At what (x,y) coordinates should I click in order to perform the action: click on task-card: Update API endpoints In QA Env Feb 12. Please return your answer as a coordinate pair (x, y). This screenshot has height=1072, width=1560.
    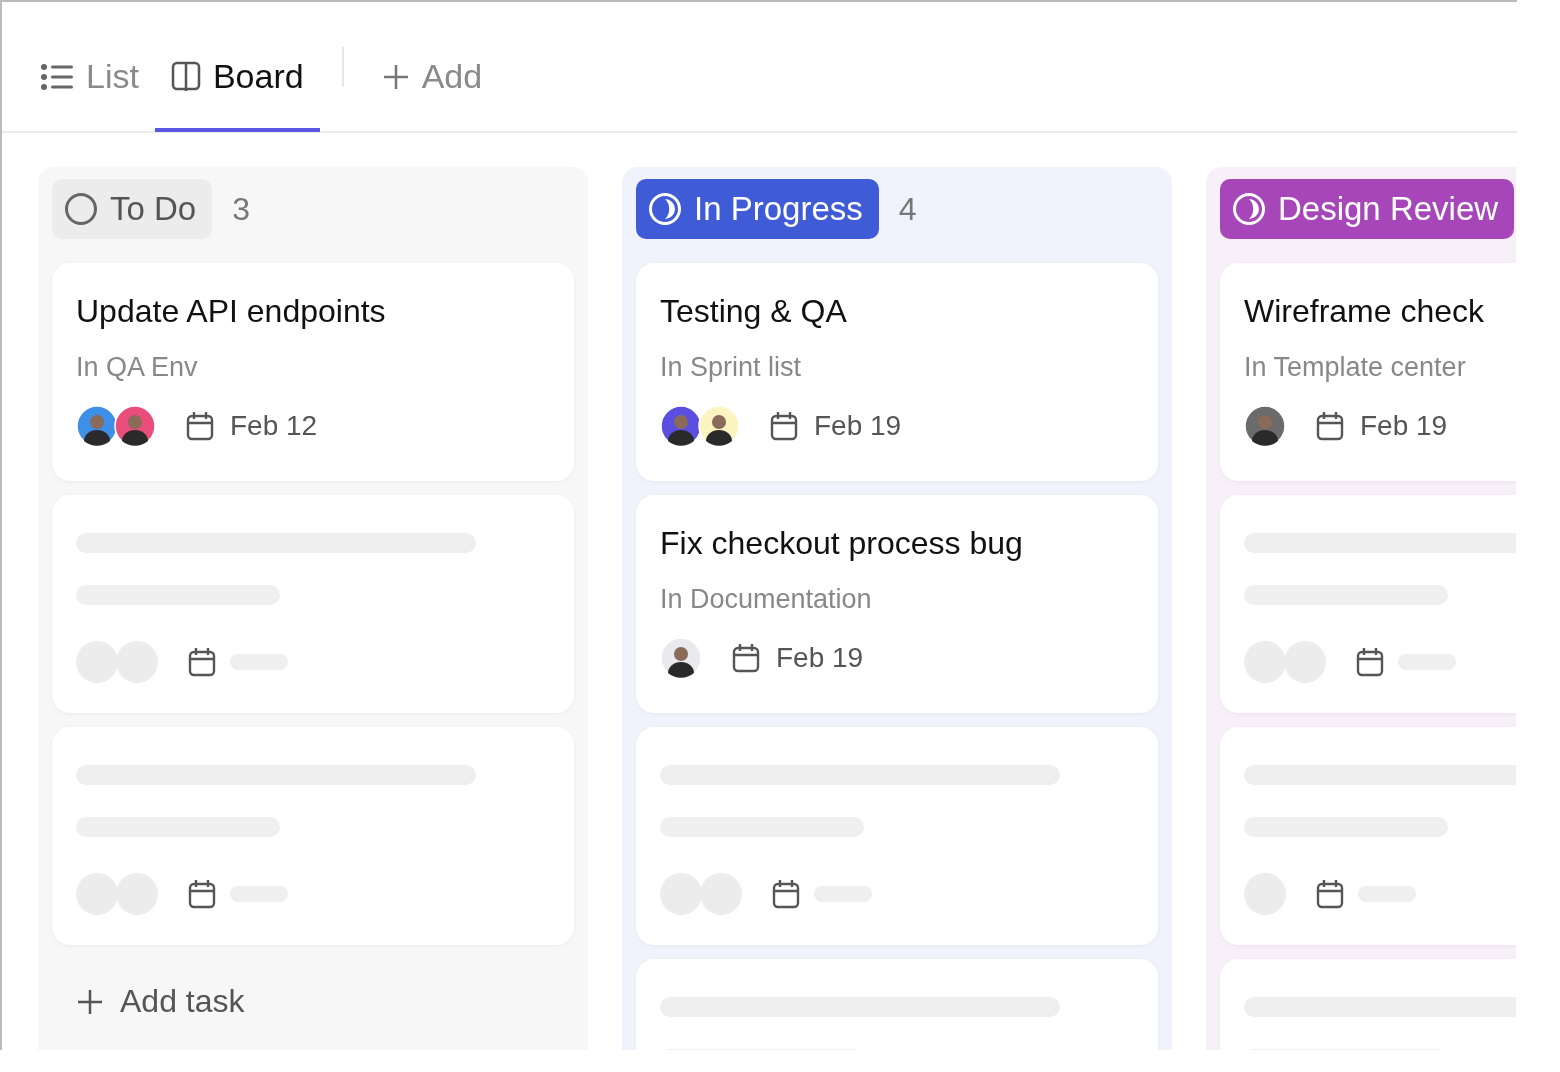
    Looking at the image, I should click on (313, 372).